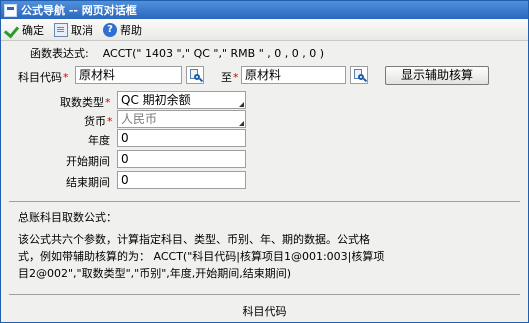  I want to click on ok-label: 确定, so click(33, 30).